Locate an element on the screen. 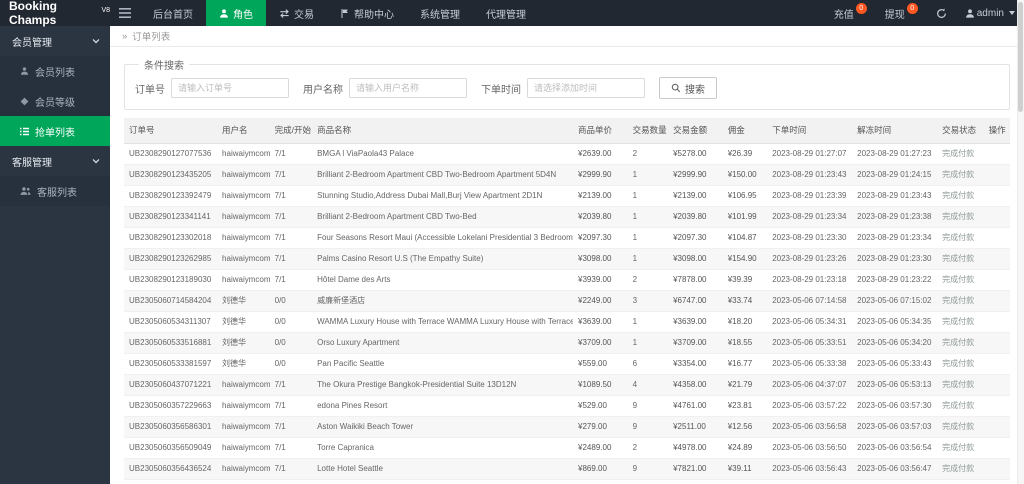 Image resolution: width=1024 pixels, height=484 pixels. search-panel: 条件搜索 订单号 用户名称 下单时间 搜索 is located at coordinates (567, 83).